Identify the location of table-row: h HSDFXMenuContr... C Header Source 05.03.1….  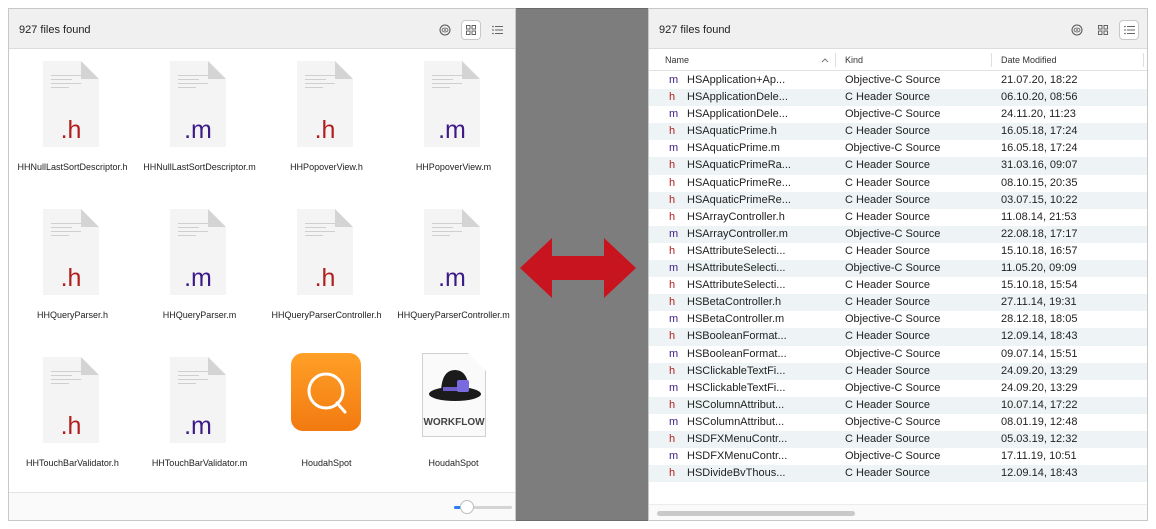
(898, 439).